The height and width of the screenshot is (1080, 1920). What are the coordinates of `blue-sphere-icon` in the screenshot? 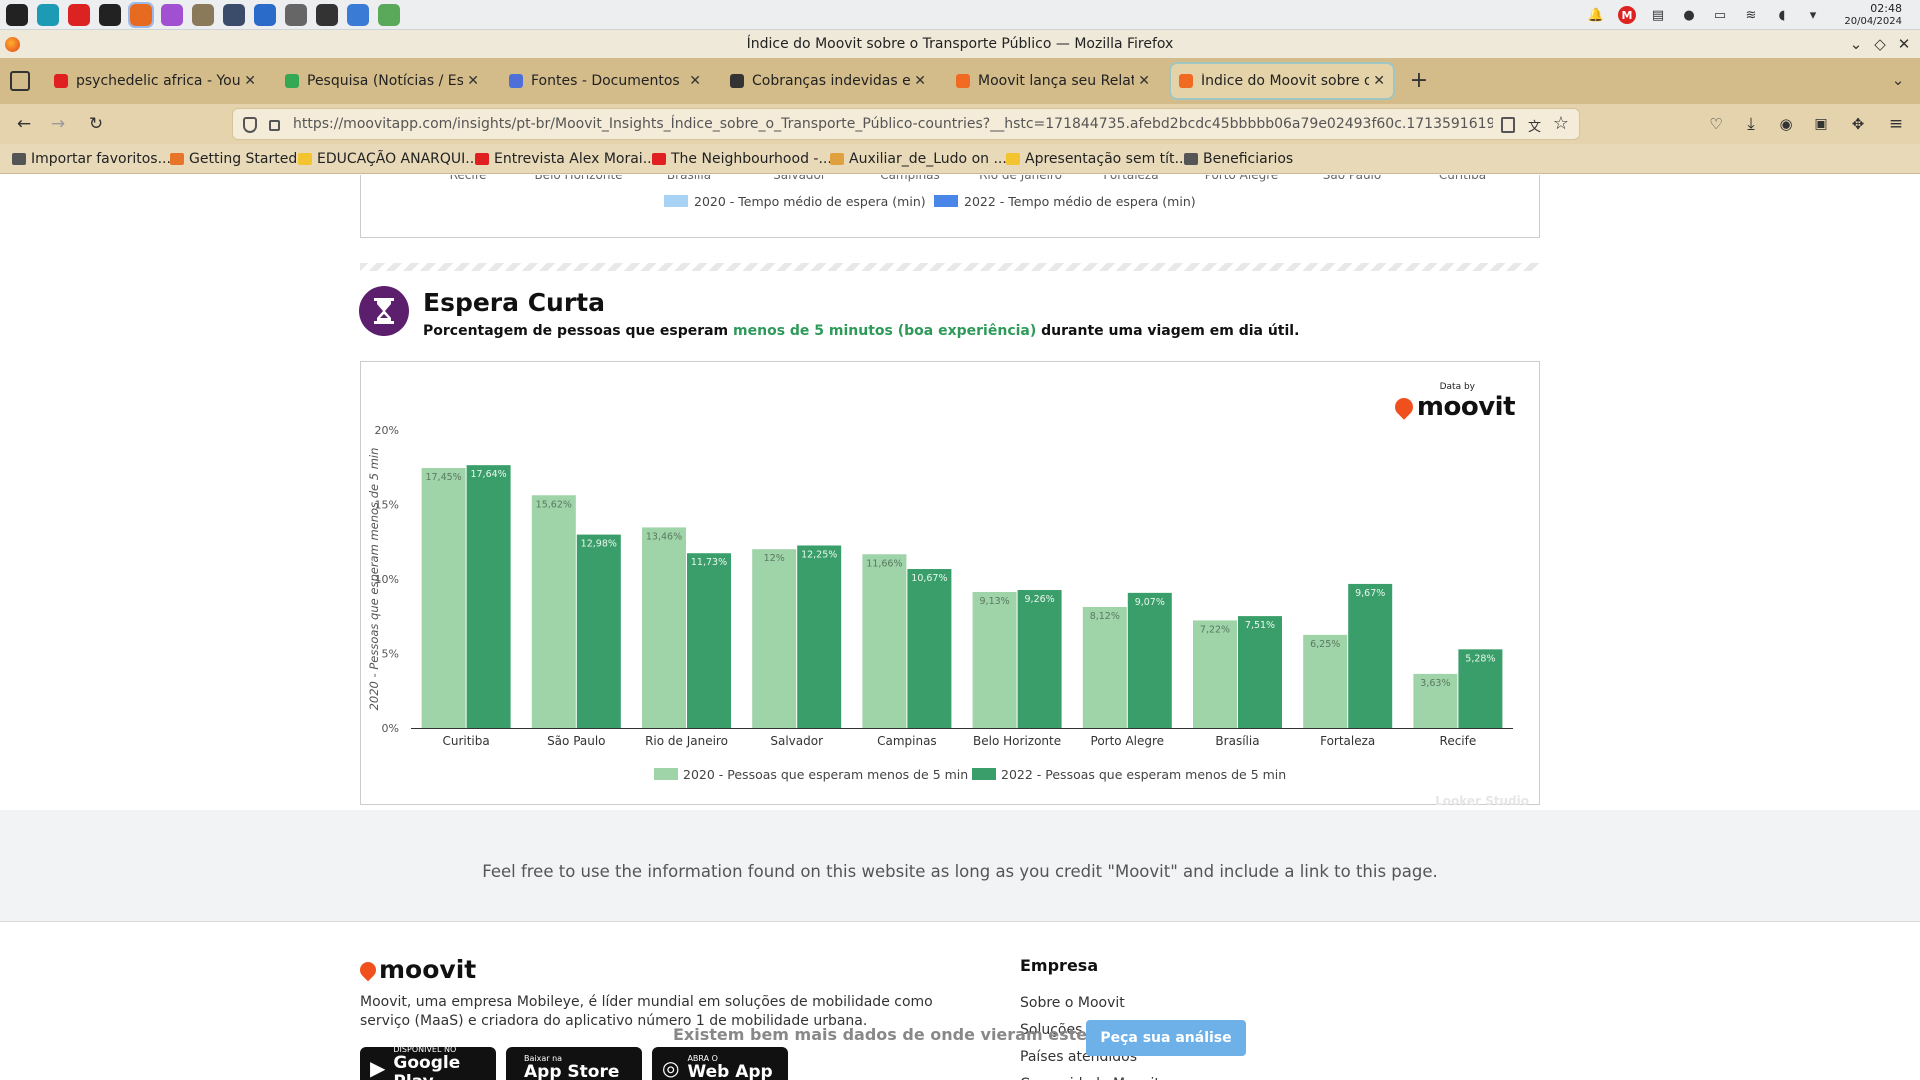 It's located at (265, 15).